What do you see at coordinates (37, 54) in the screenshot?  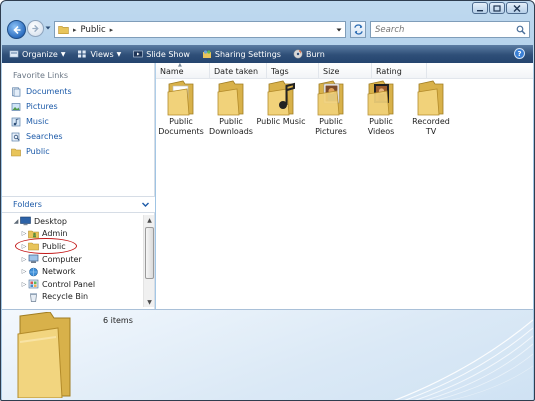 I see `organize-button: Organize ▼` at bounding box center [37, 54].